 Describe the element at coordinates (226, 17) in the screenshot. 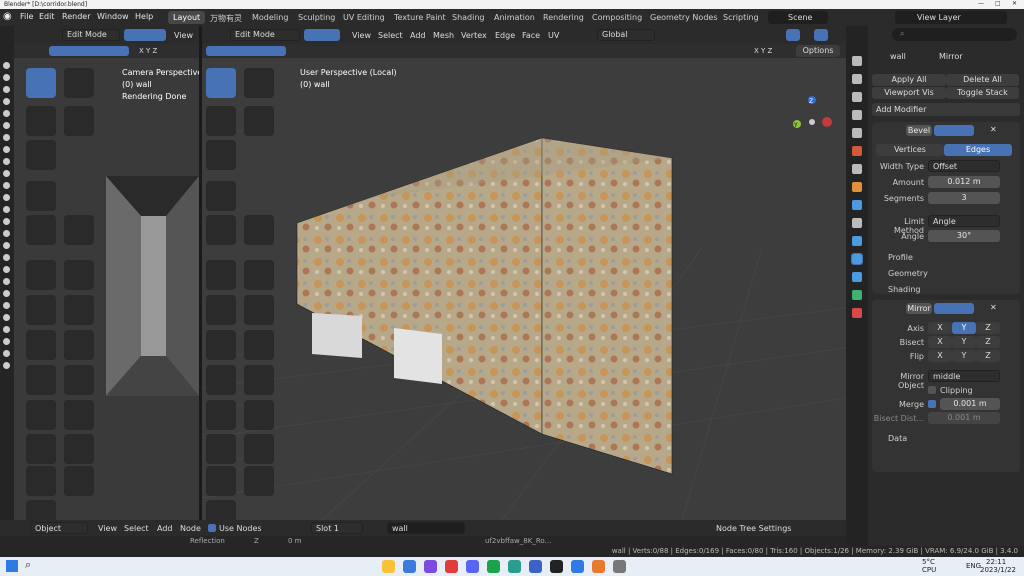

I see `tab-wanwu: 万物有灵` at that location.